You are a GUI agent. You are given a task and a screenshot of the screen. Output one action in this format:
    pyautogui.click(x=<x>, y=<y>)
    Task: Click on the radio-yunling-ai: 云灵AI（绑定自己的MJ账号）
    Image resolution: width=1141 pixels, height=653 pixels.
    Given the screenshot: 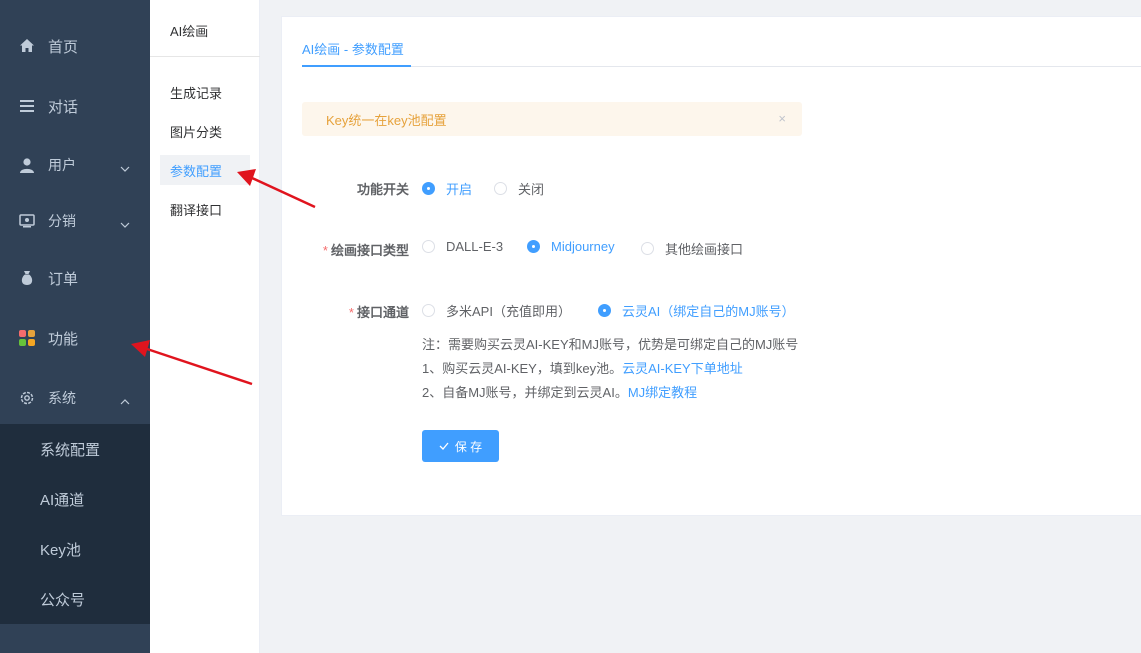 What is the action you would take?
    pyautogui.click(x=696, y=310)
    